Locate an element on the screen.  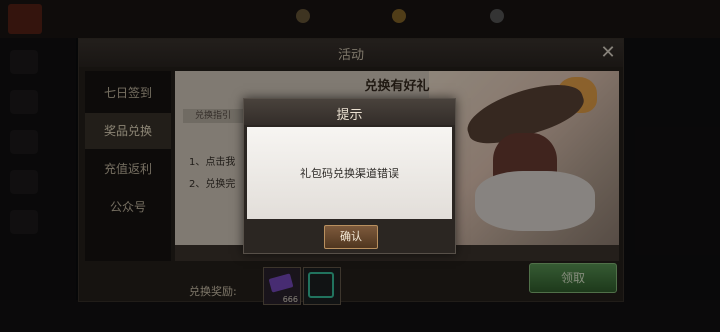
dialog-message: 礼包码兑换渠道错误 is located at coordinates (349, 173).